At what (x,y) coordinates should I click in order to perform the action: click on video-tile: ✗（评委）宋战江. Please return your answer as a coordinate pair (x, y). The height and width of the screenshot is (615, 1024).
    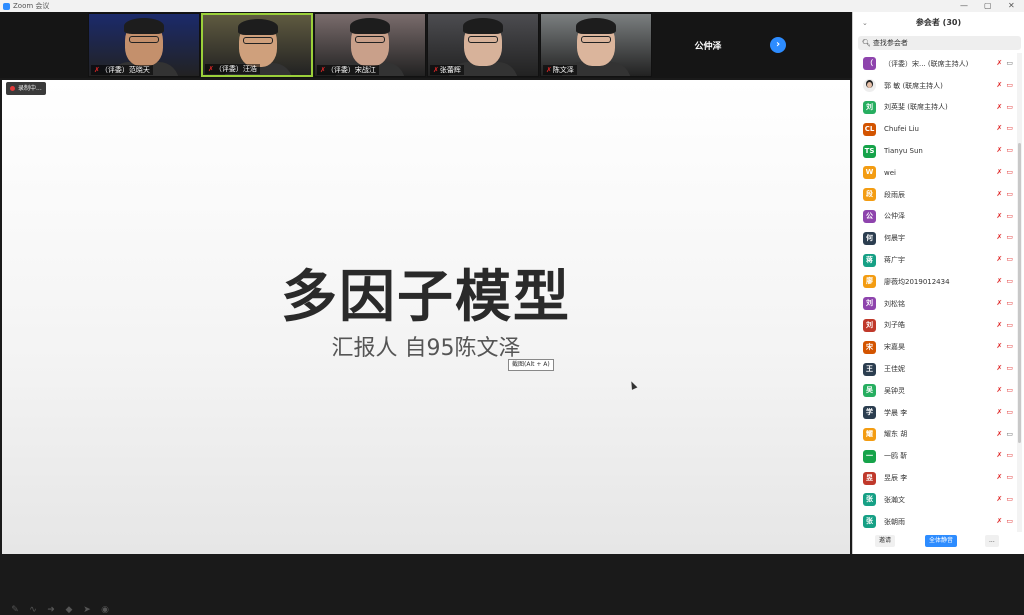
    Looking at the image, I should click on (370, 45).